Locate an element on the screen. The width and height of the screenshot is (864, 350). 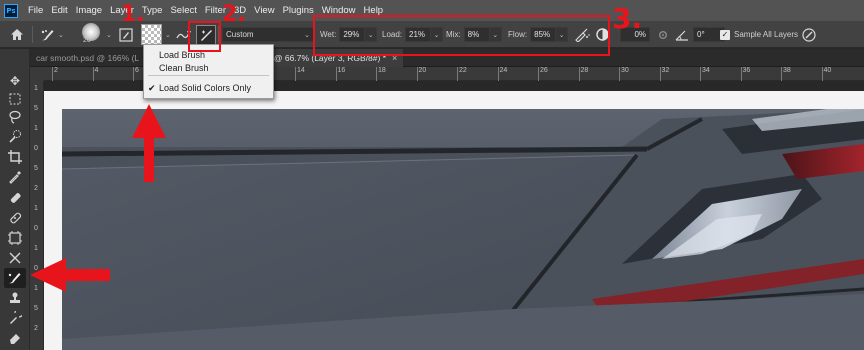
home-icon is located at coordinates (17, 34).